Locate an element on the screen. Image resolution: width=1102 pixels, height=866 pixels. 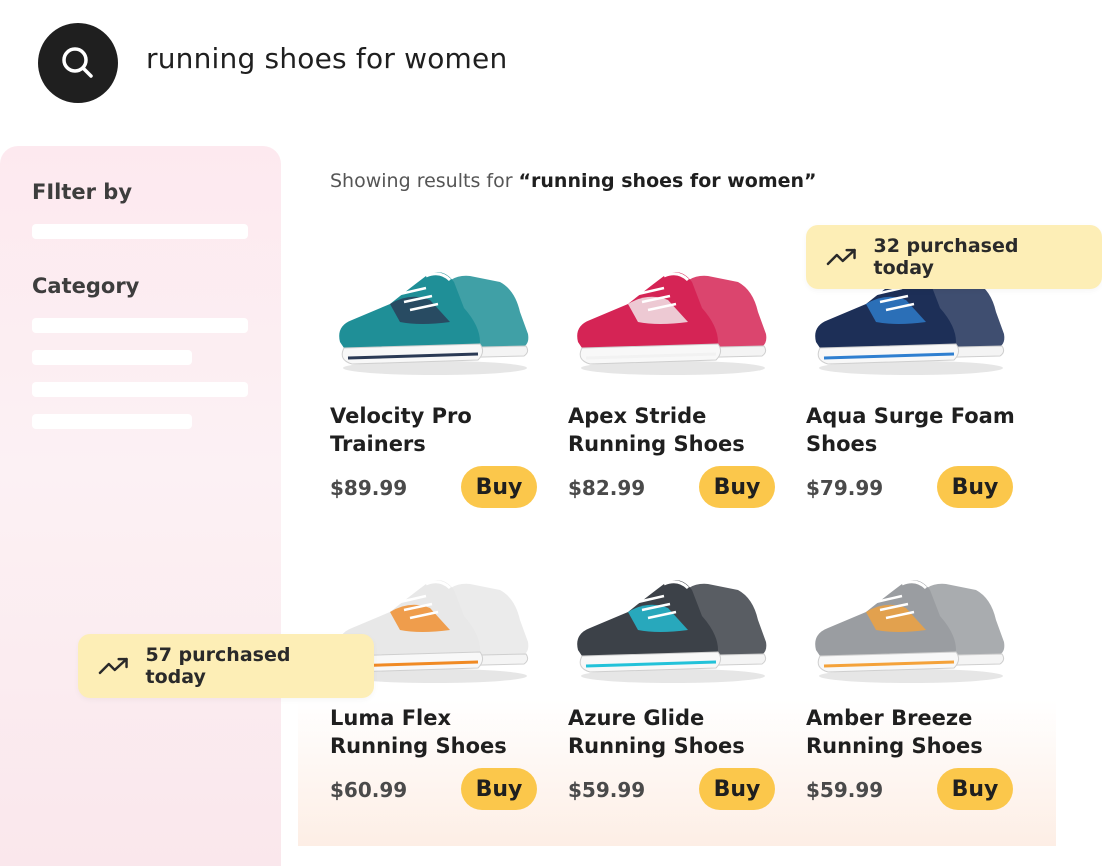
product-price: $82.99 is located at coordinates (607, 488).